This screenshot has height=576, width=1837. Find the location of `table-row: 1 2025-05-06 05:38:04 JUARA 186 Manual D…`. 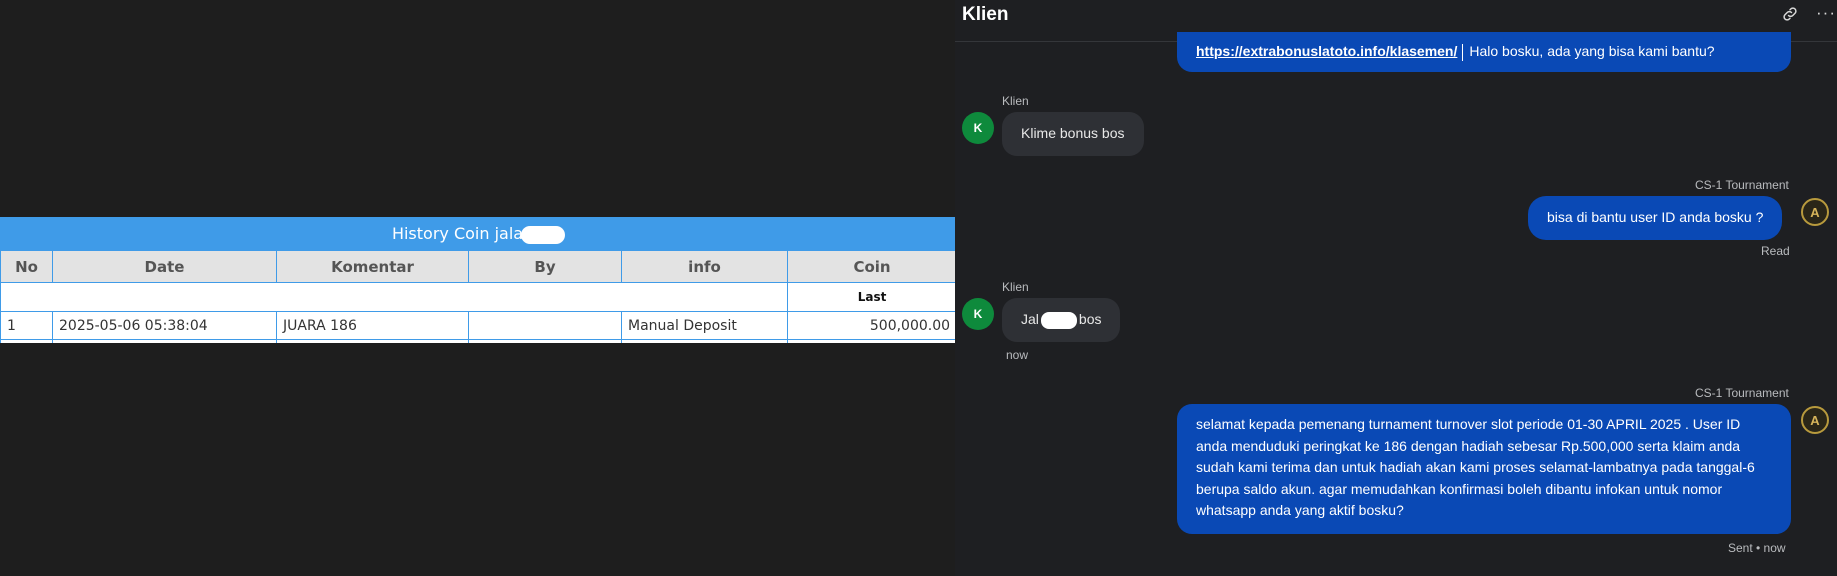

table-row: 1 2025-05-06 05:38:04 JUARA 186 Manual D… is located at coordinates (478, 325).